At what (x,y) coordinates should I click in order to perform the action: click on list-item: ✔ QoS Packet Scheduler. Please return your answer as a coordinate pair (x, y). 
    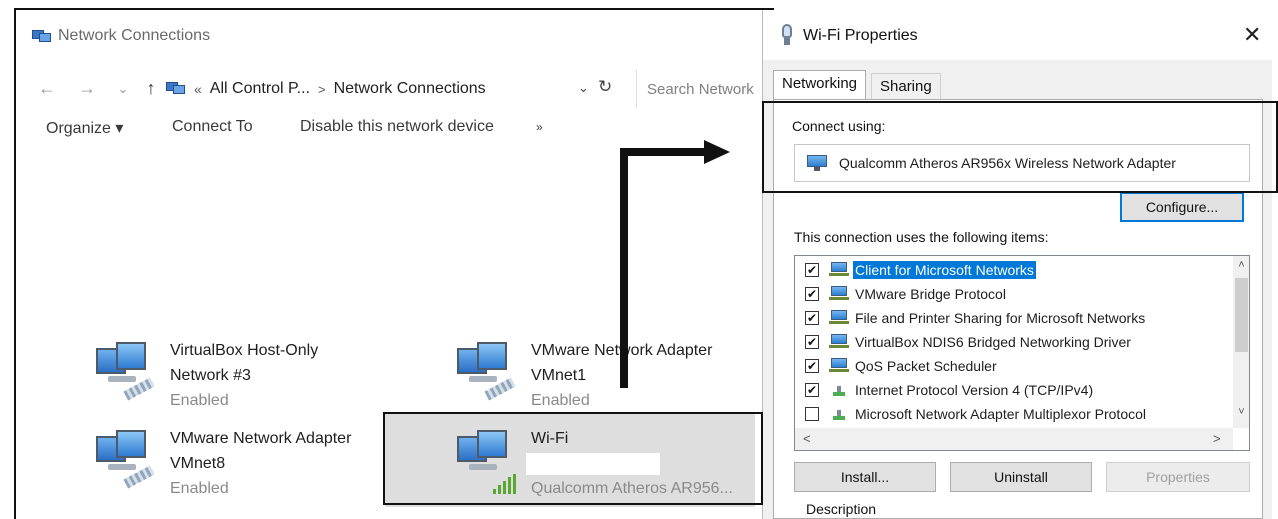
    Looking at the image, I should click on (1015, 366).